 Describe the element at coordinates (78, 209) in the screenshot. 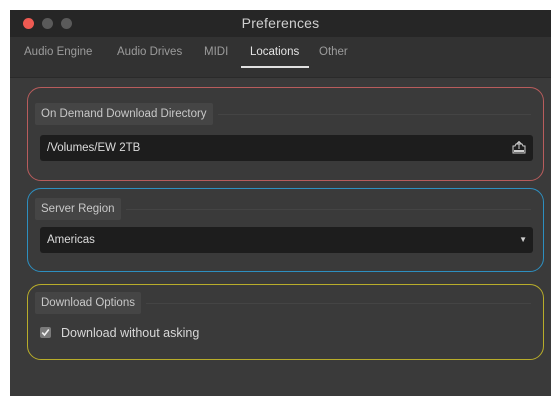

I see `server-region-label: Server Region` at that location.